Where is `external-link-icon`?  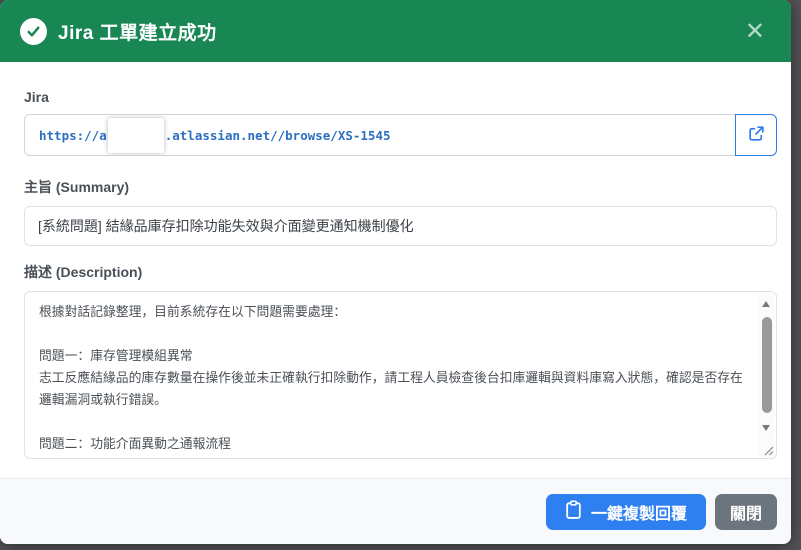 external-link-icon is located at coordinates (756, 135).